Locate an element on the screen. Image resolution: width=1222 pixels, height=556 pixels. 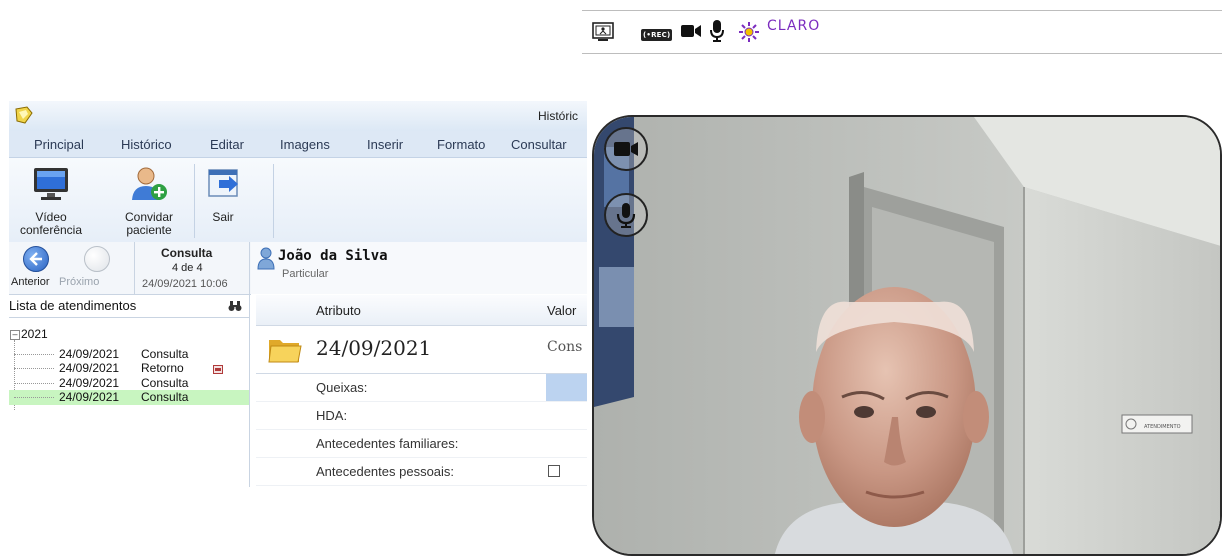
date-folder-row: 24/09/2021 Cons is located at coordinates (421, 350).